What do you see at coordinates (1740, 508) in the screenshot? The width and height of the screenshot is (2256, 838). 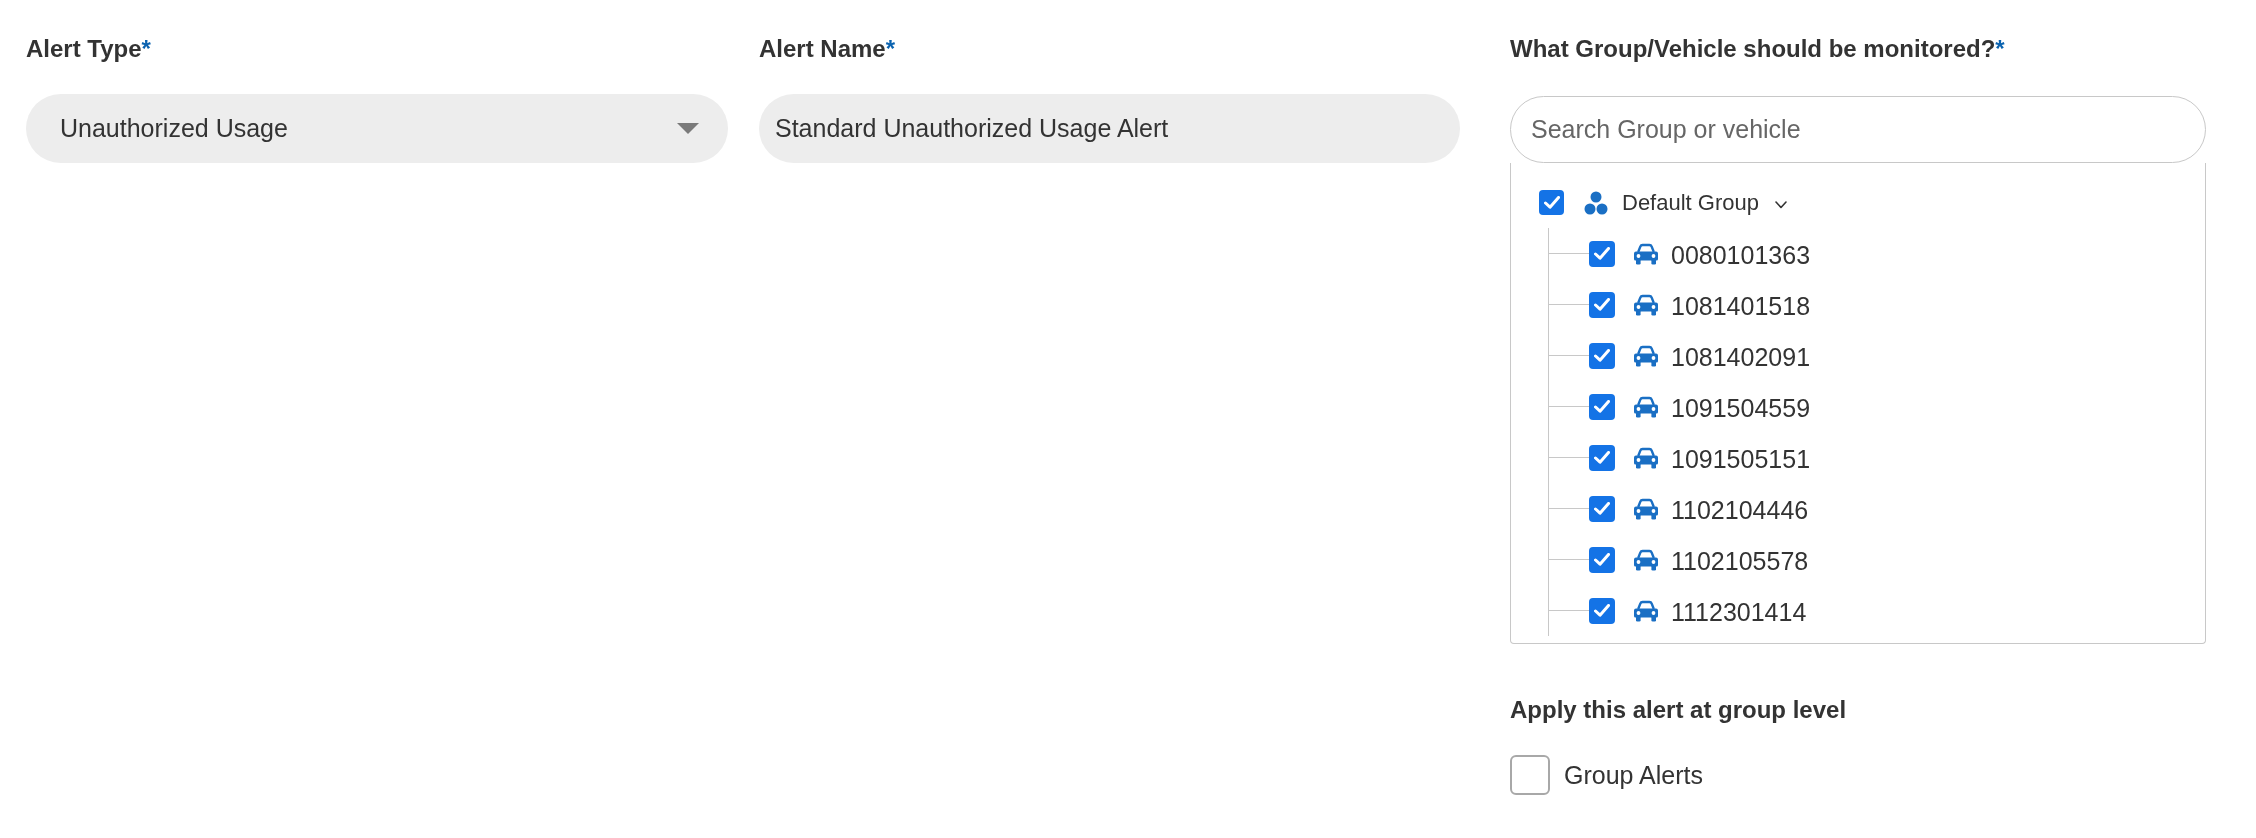 I see `tree-item-label: 1102104446` at bounding box center [1740, 508].